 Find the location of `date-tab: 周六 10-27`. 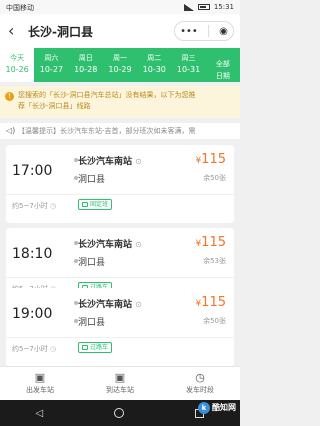

date-tab: 周六 10-27 is located at coordinates (51, 65).